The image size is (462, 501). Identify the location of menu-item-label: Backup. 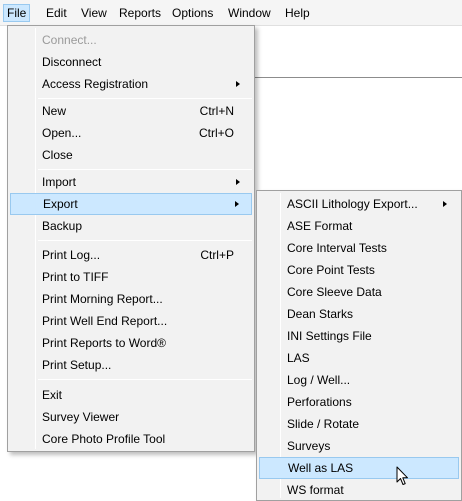
(62, 226).